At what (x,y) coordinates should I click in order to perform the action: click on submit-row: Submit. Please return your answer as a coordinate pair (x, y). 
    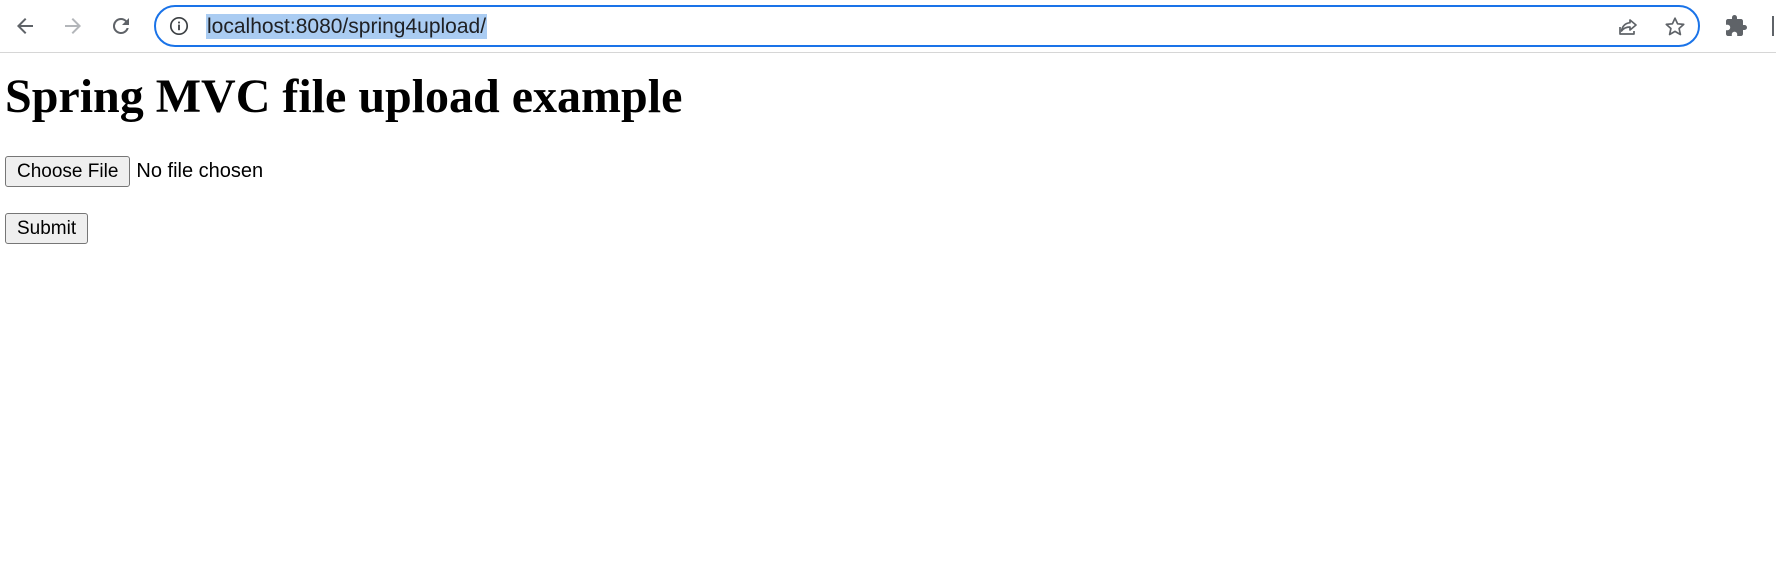
    Looking at the image, I should click on (47, 228).